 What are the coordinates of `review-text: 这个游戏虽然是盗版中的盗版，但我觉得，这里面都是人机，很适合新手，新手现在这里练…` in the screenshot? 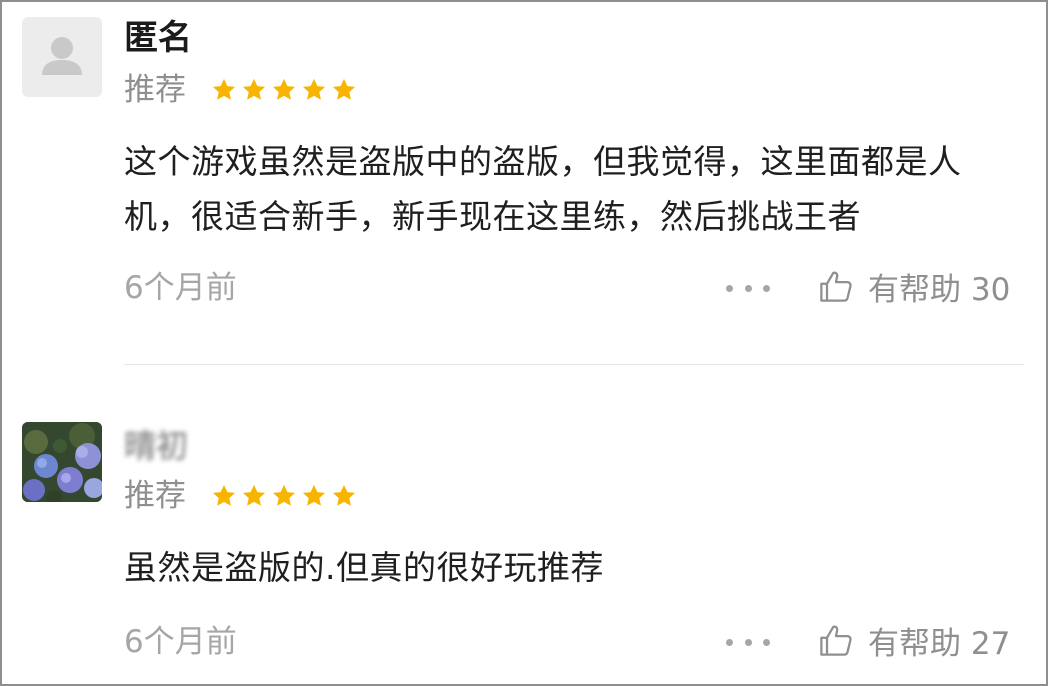 It's located at (543, 189).